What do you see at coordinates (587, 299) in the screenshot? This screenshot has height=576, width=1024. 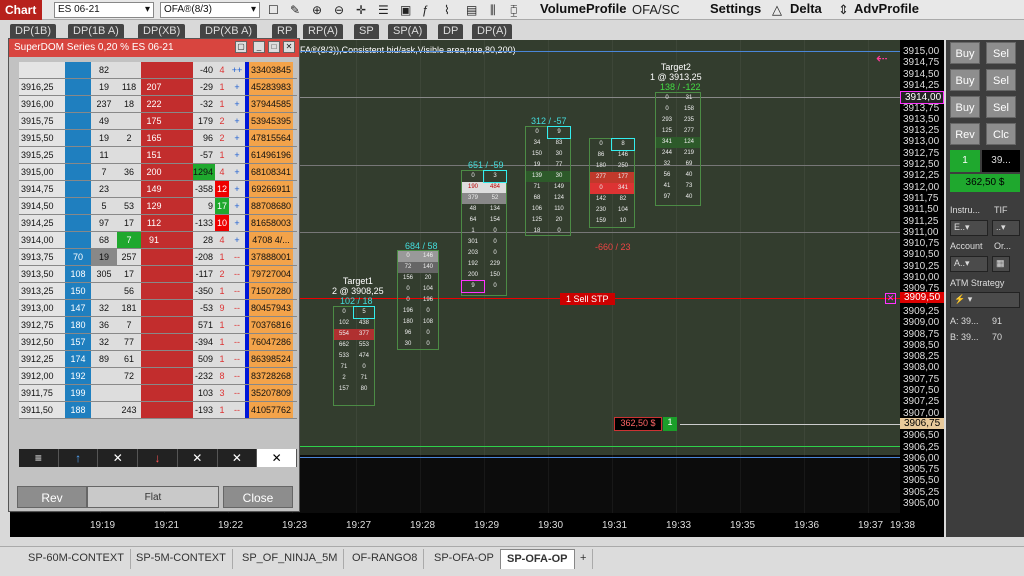 I see `sell-stop-order-label: 1 Sell STP` at bounding box center [587, 299].